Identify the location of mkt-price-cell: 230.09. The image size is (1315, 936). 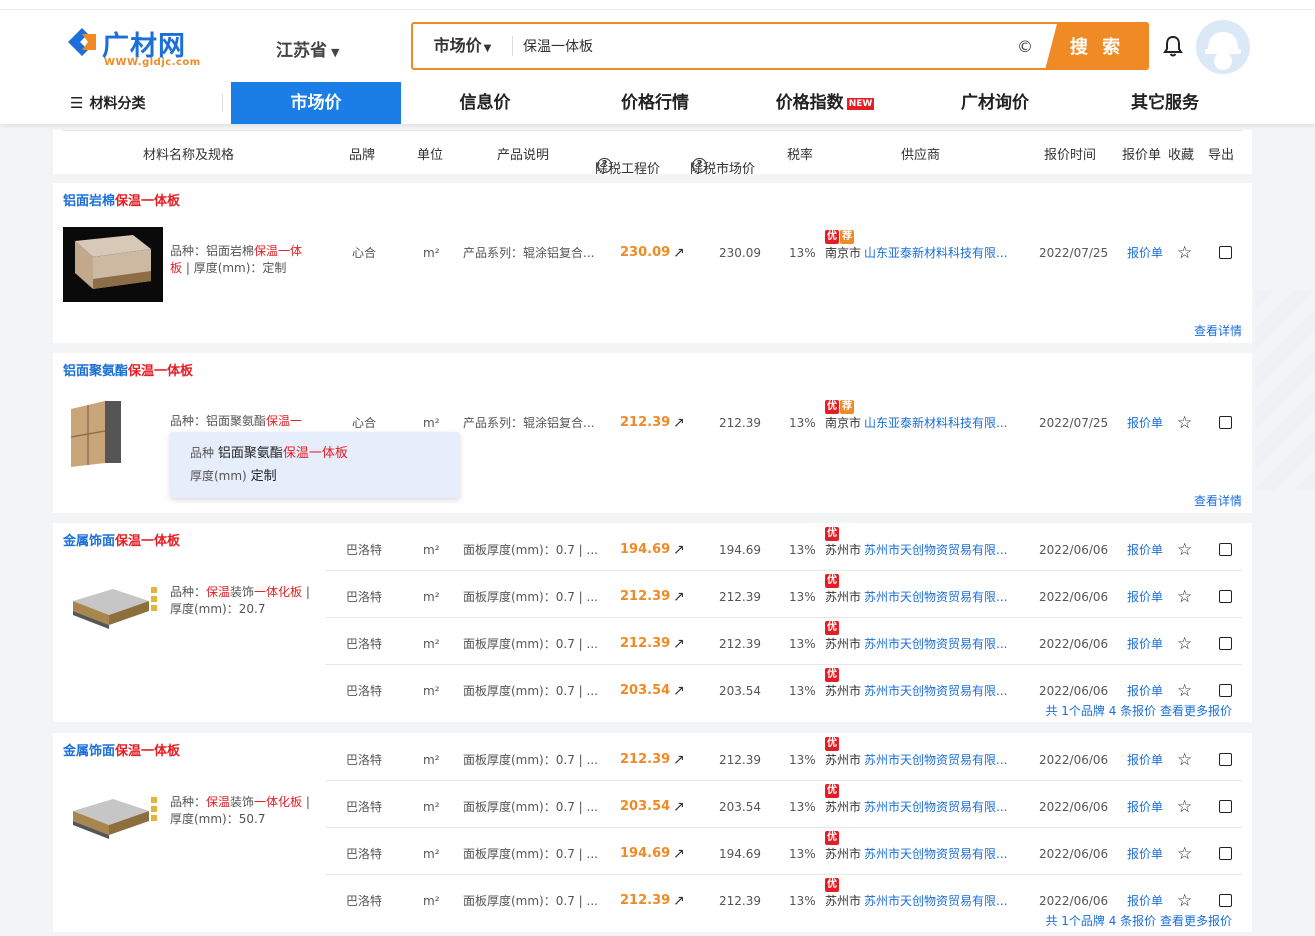
(740, 253).